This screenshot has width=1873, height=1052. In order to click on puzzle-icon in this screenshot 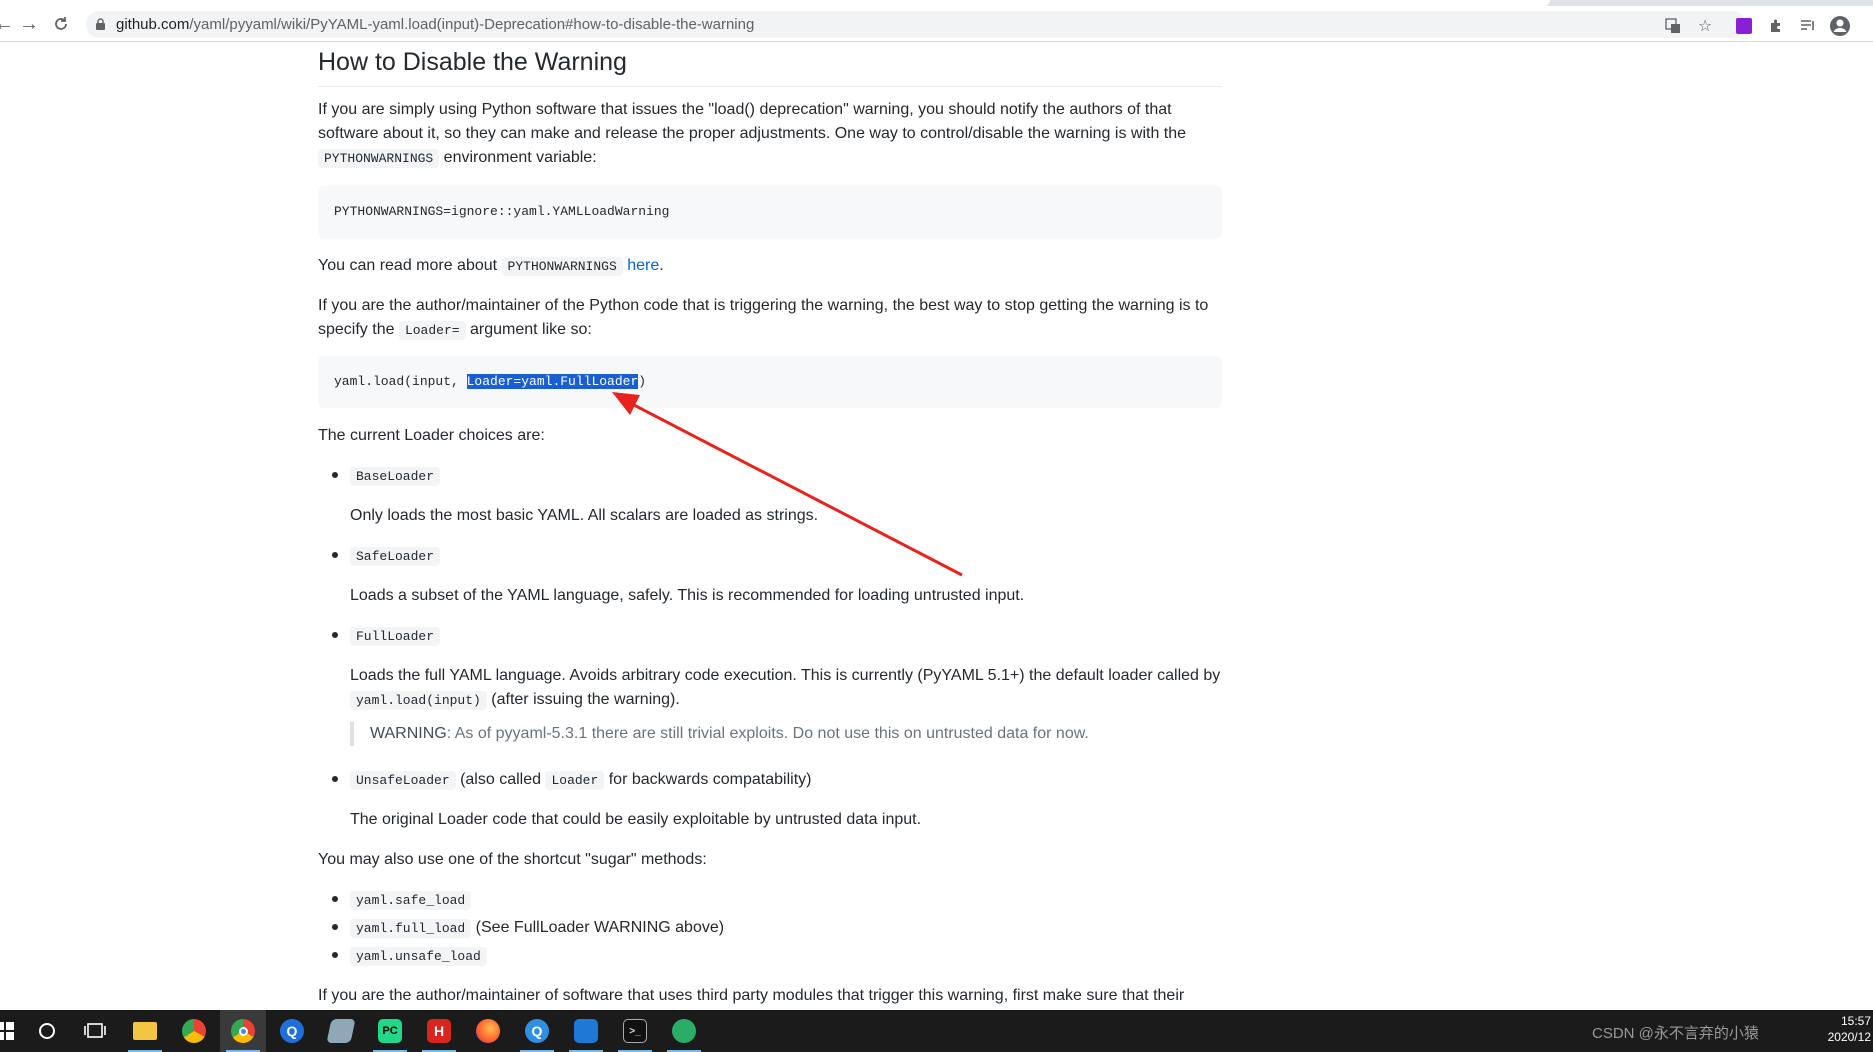, I will do `click(1776, 26)`.